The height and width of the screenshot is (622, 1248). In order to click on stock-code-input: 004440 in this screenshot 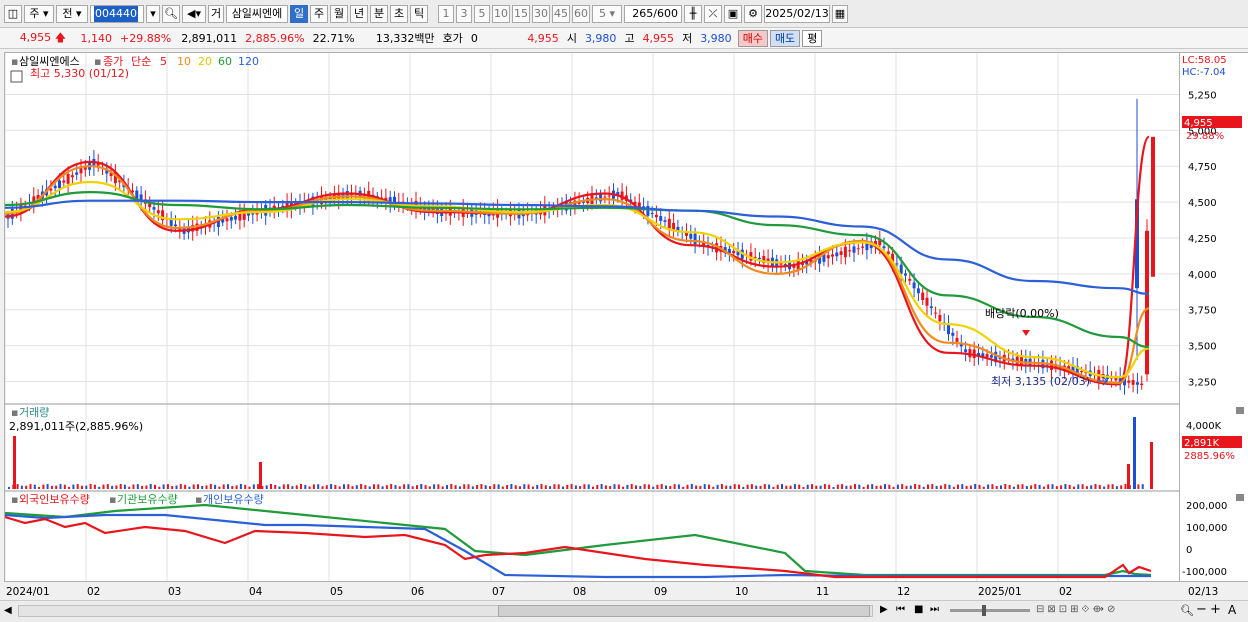, I will do `click(117, 13)`.